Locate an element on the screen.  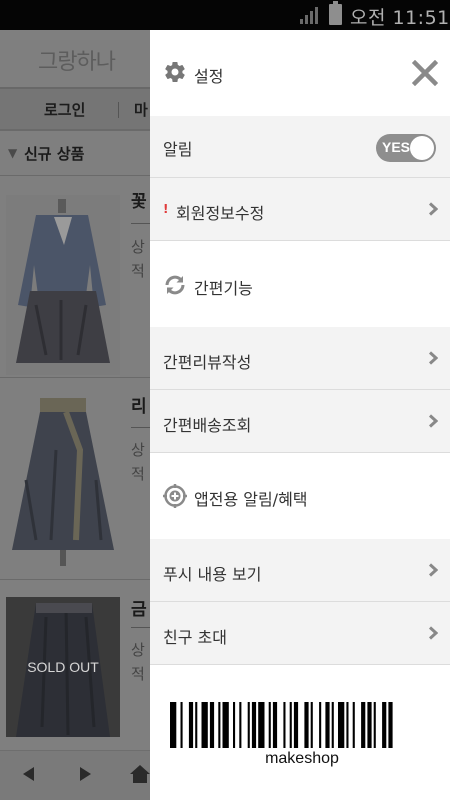
toggle-knob is located at coordinates (422, 148).